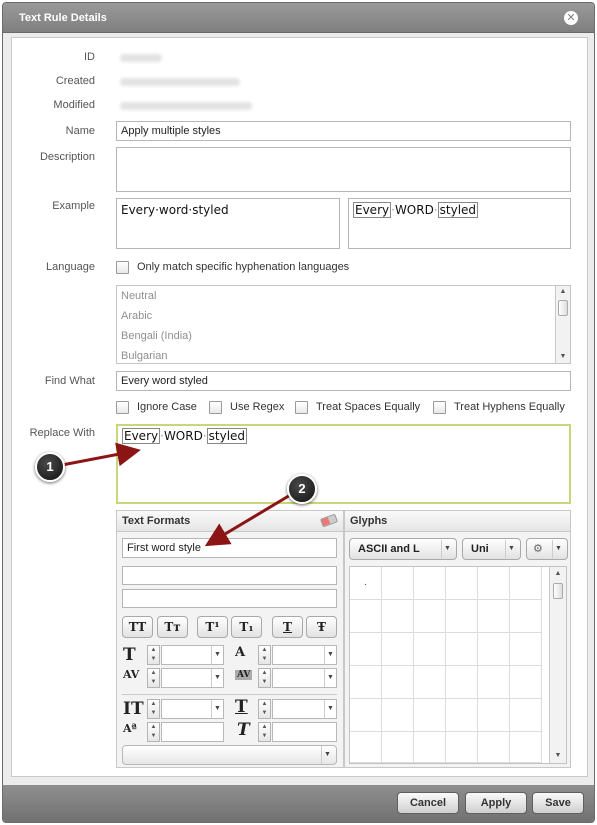 This screenshot has width=597, height=825. Describe the element at coordinates (192, 655) in the screenshot. I see `font-size-select: ▼` at that location.